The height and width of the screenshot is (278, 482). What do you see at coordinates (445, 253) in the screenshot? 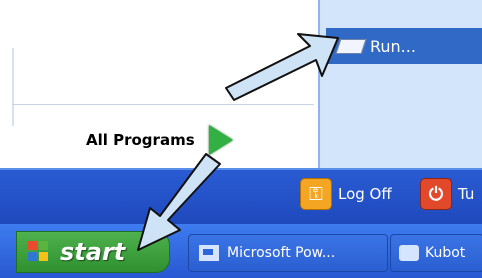
I see `taskbar-button-label: Kubot` at bounding box center [445, 253].